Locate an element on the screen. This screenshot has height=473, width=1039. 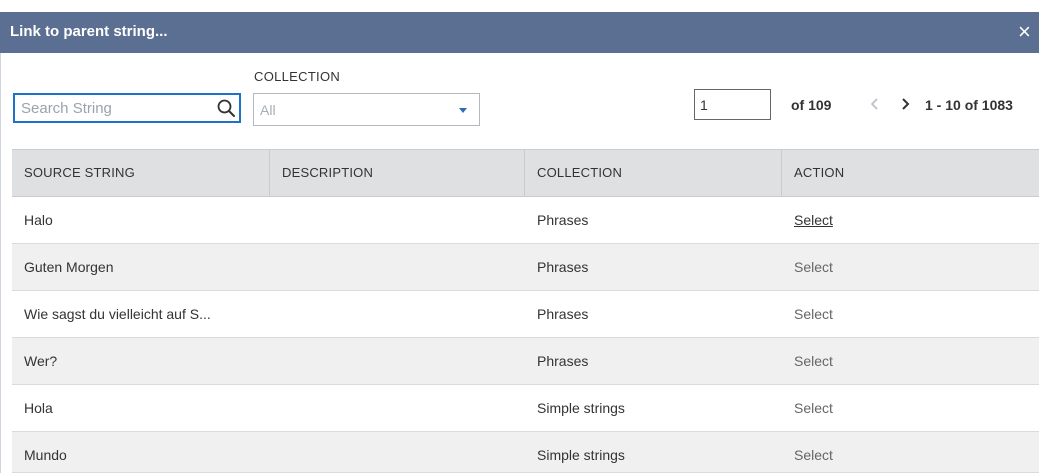
caret-down-icon is located at coordinates (463, 110).